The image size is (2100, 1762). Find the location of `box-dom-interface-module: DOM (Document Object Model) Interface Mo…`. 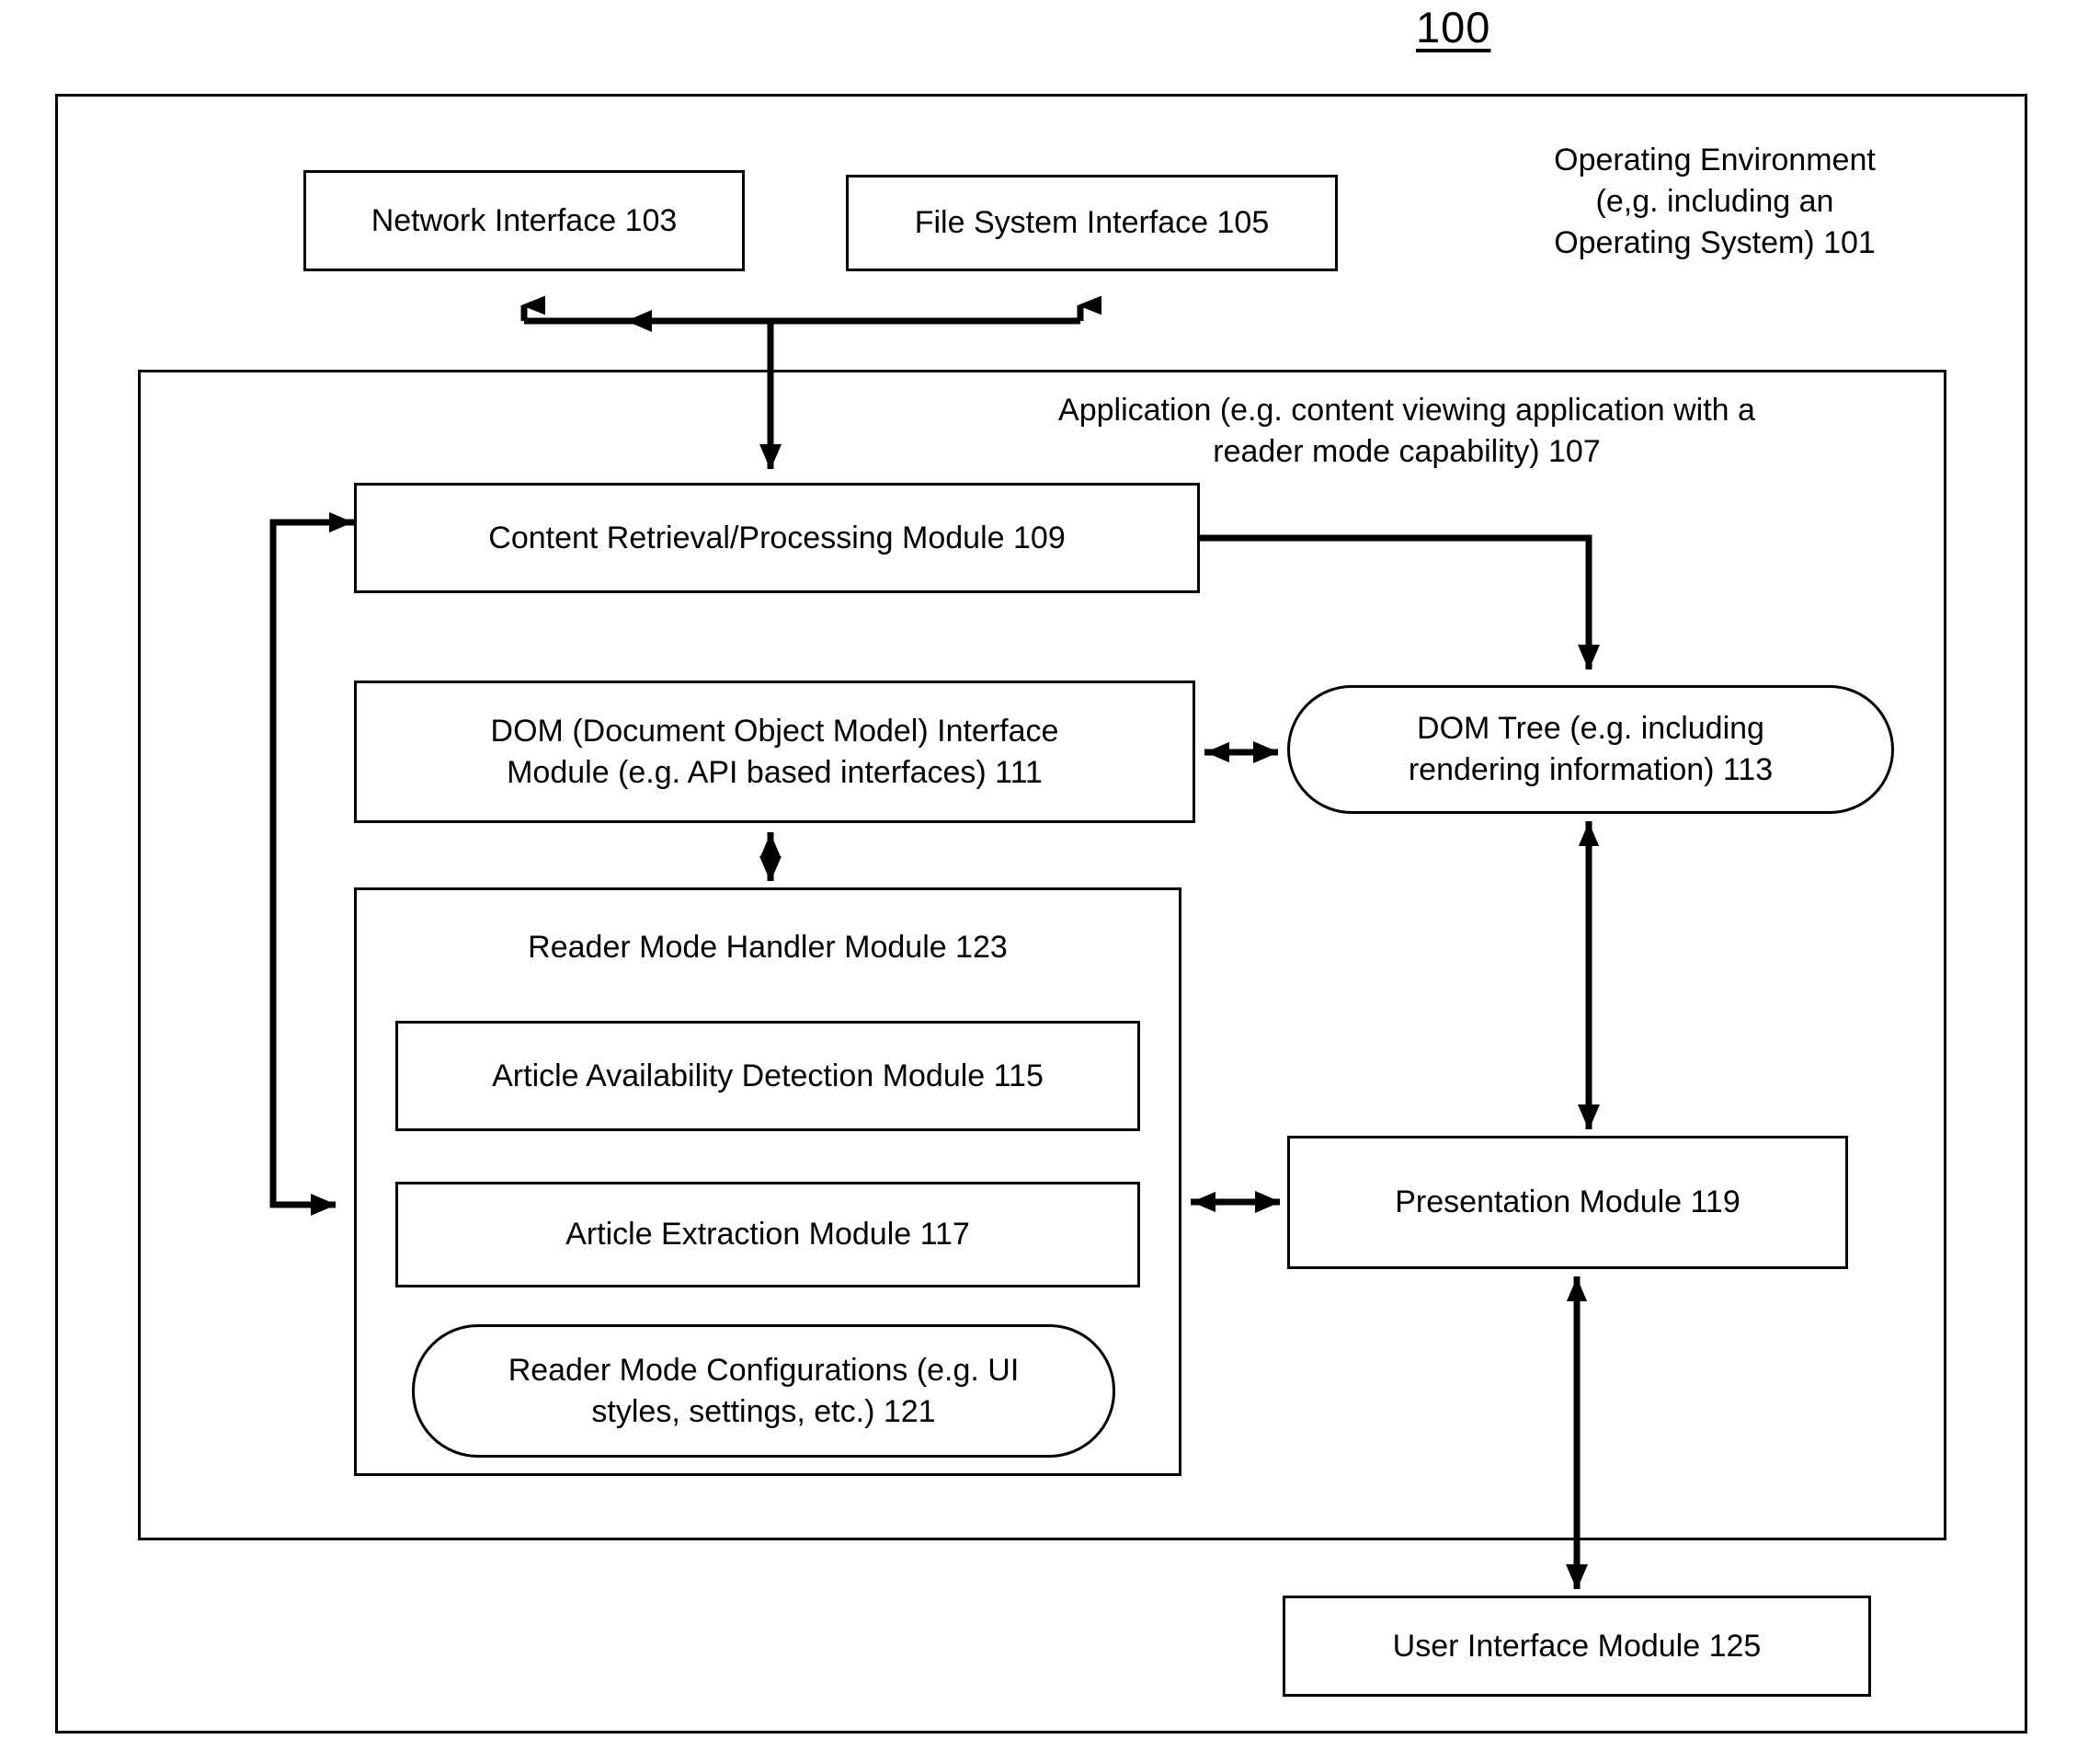

box-dom-interface-module: DOM (Document Object Model) Interface Mo… is located at coordinates (774, 752).